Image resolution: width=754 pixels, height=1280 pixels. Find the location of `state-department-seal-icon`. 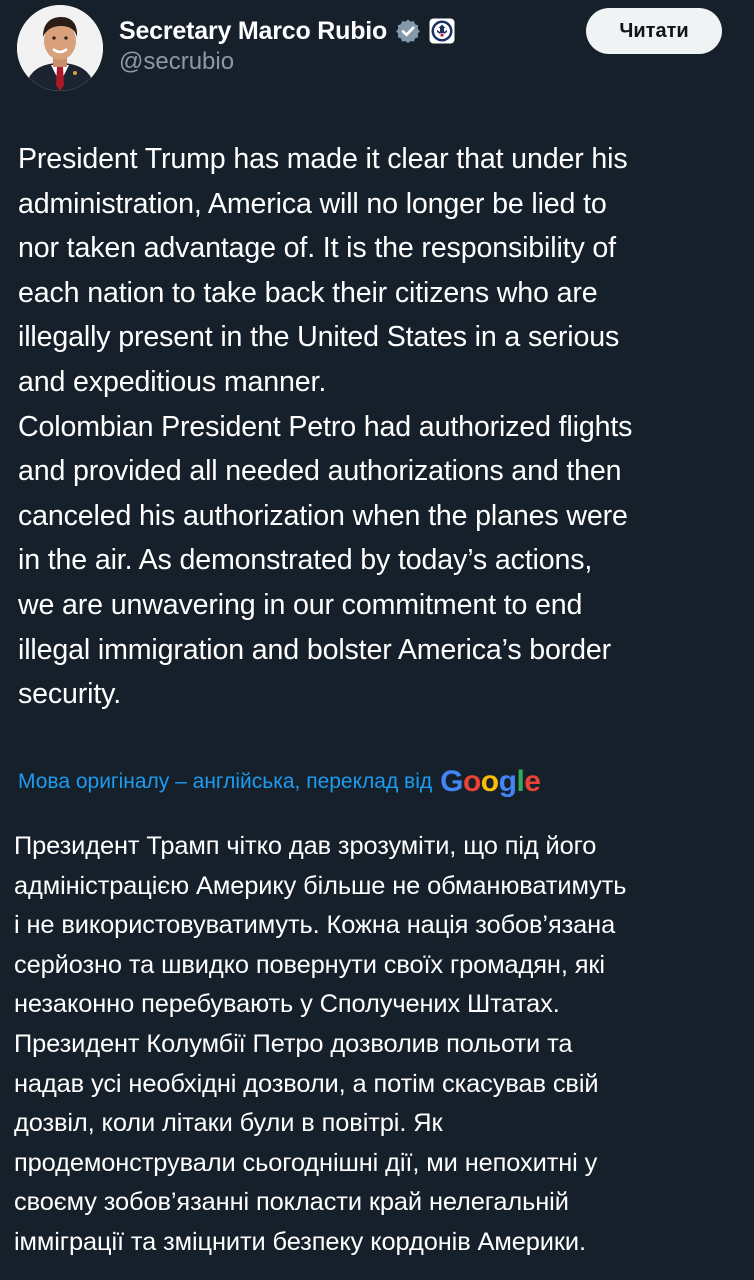

state-department-seal-icon is located at coordinates (442, 31).